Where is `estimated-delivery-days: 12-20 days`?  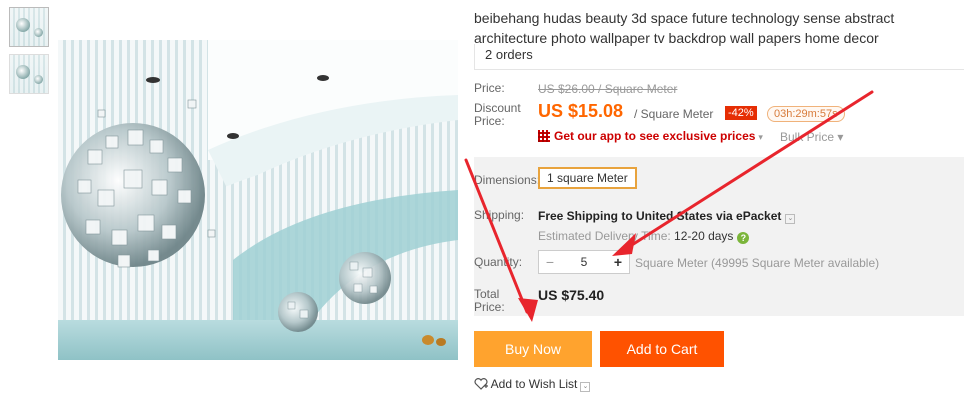
estimated-delivery-days: 12-20 days is located at coordinates (704, 236).